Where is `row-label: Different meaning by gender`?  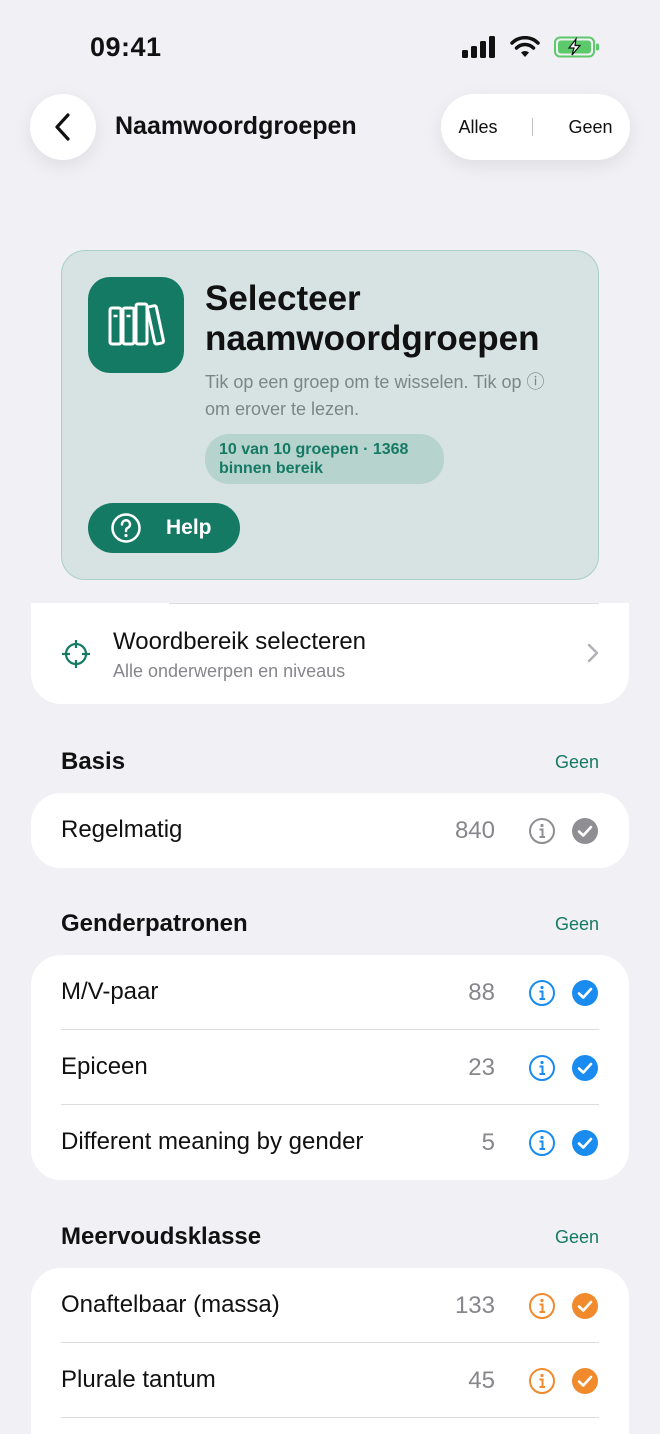 row-label: Different meaning by gender is located at coordinates (212, 1141).